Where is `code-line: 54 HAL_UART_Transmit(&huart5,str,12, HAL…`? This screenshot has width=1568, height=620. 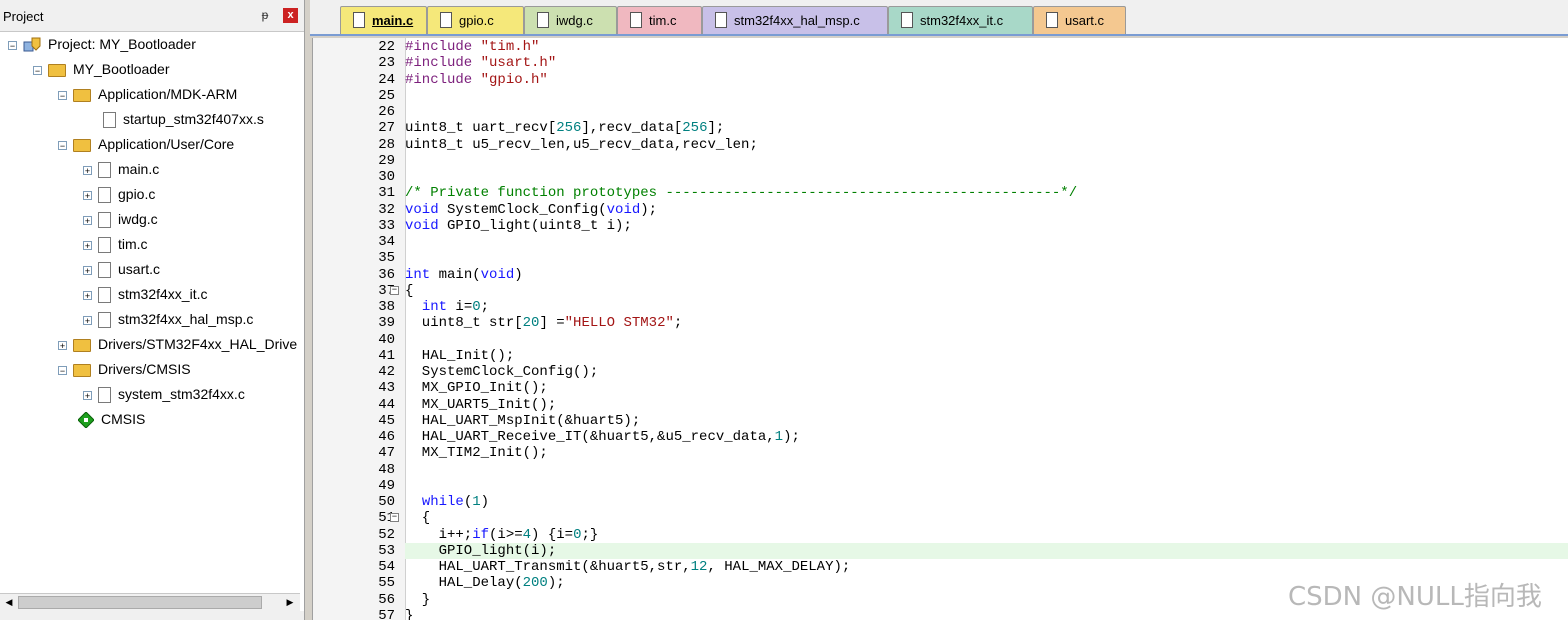
code-line: 54 HAL_UART_Transmit(&huart5,str,12, HAL… is located at coordinates (940, 567).